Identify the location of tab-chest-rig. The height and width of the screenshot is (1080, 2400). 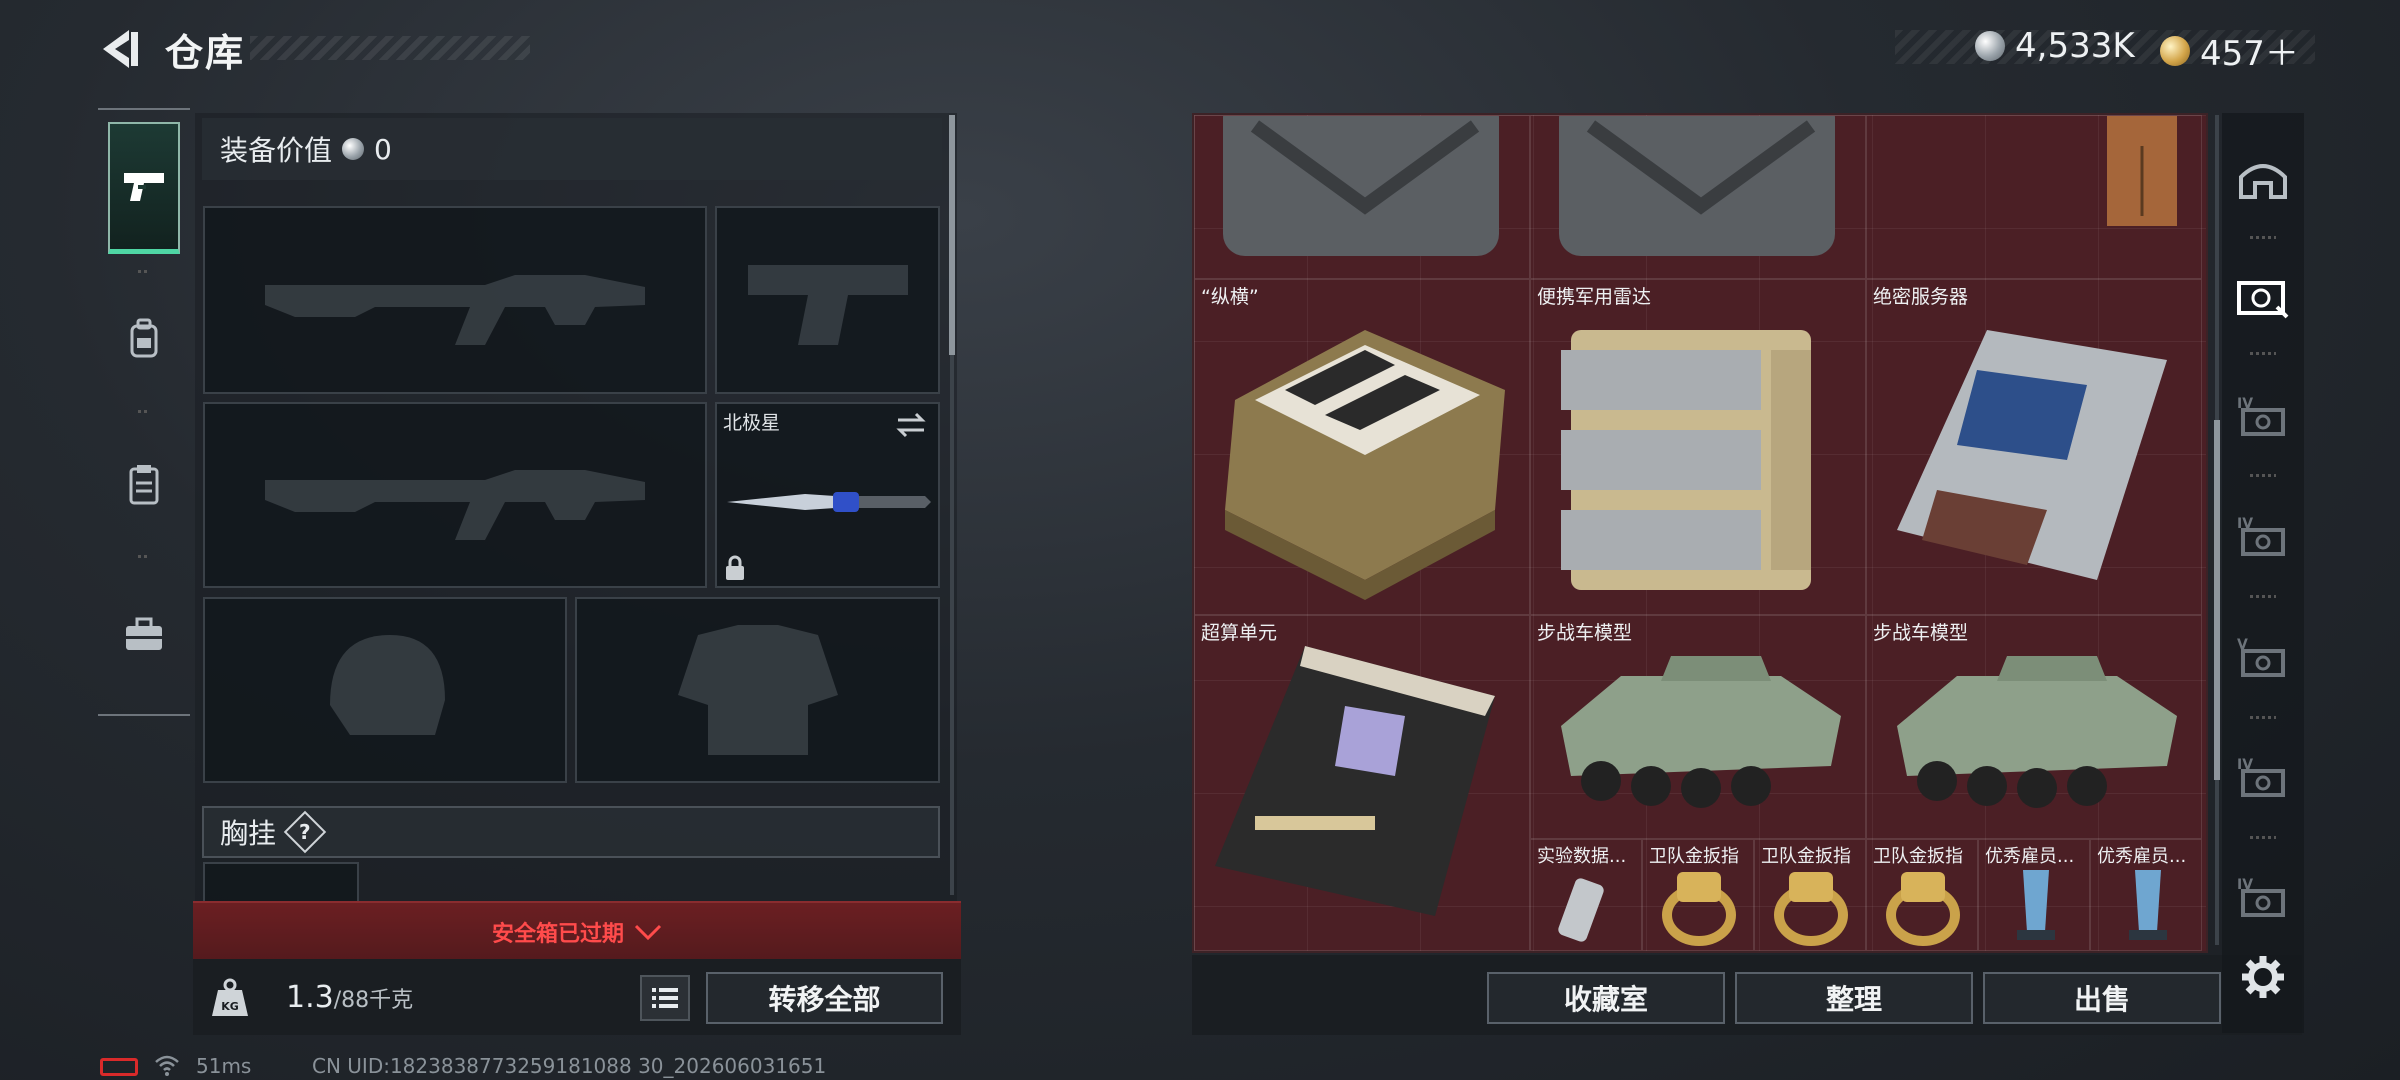
(144, 484).